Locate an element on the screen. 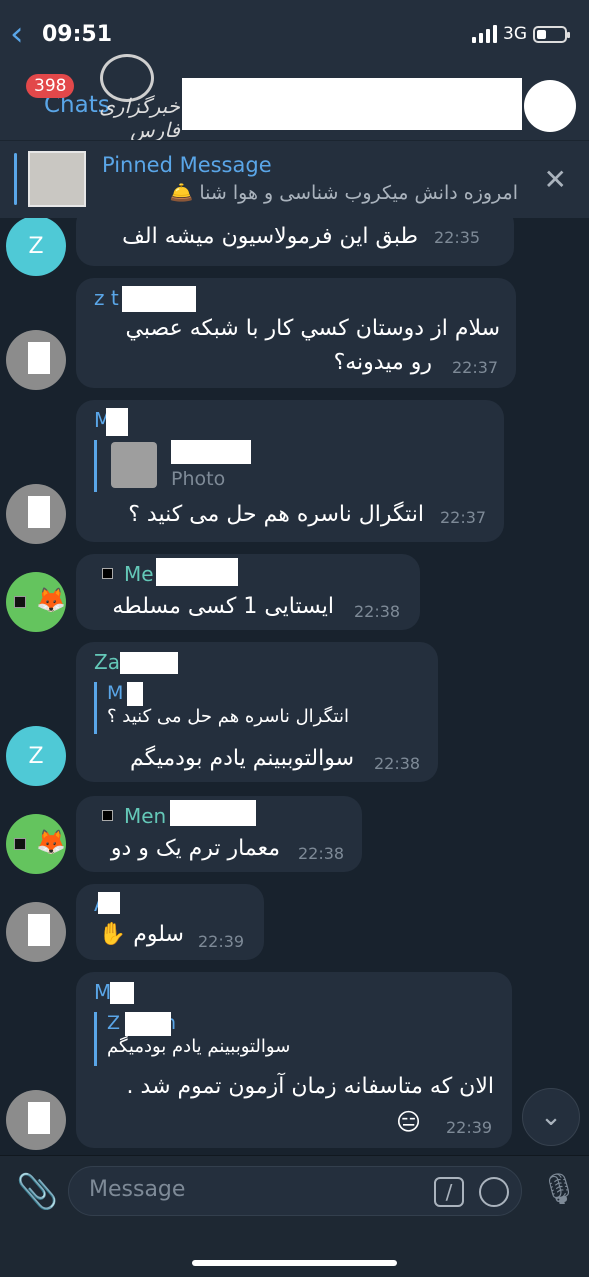  back-chevron-icon: ‹ is located at coordinates (17, 34).